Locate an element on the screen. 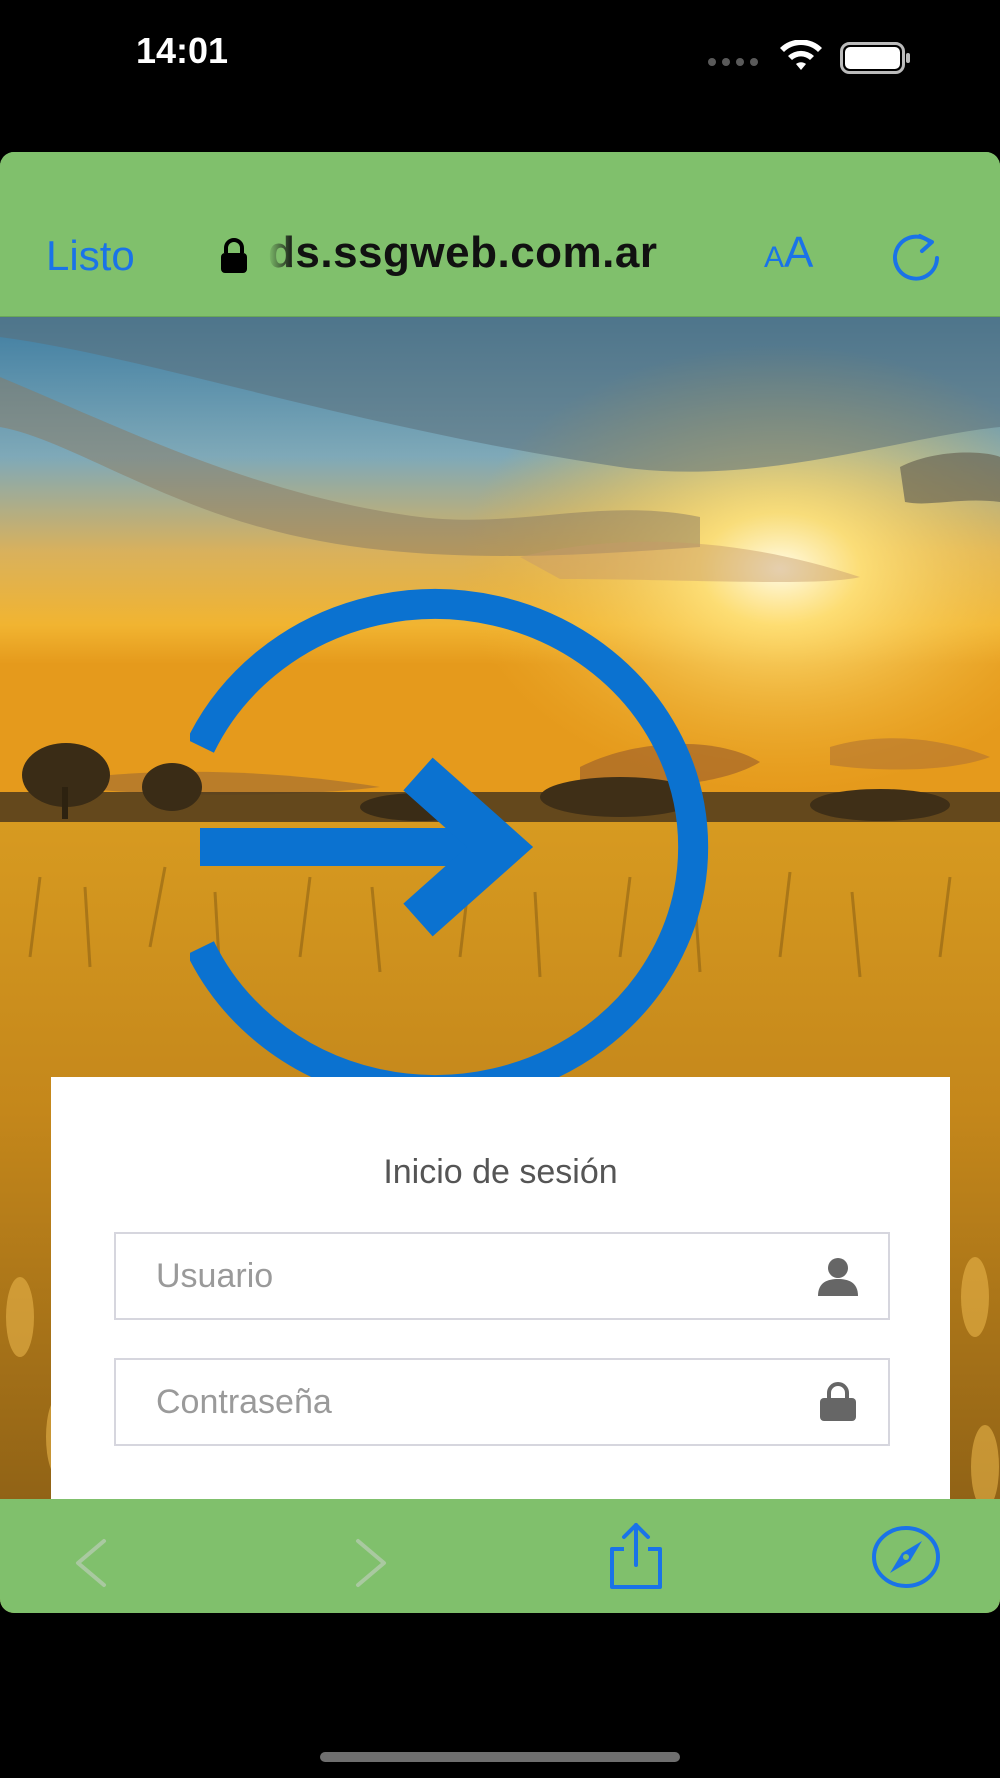  done-button: Listo is located at coordinates (90, 256).